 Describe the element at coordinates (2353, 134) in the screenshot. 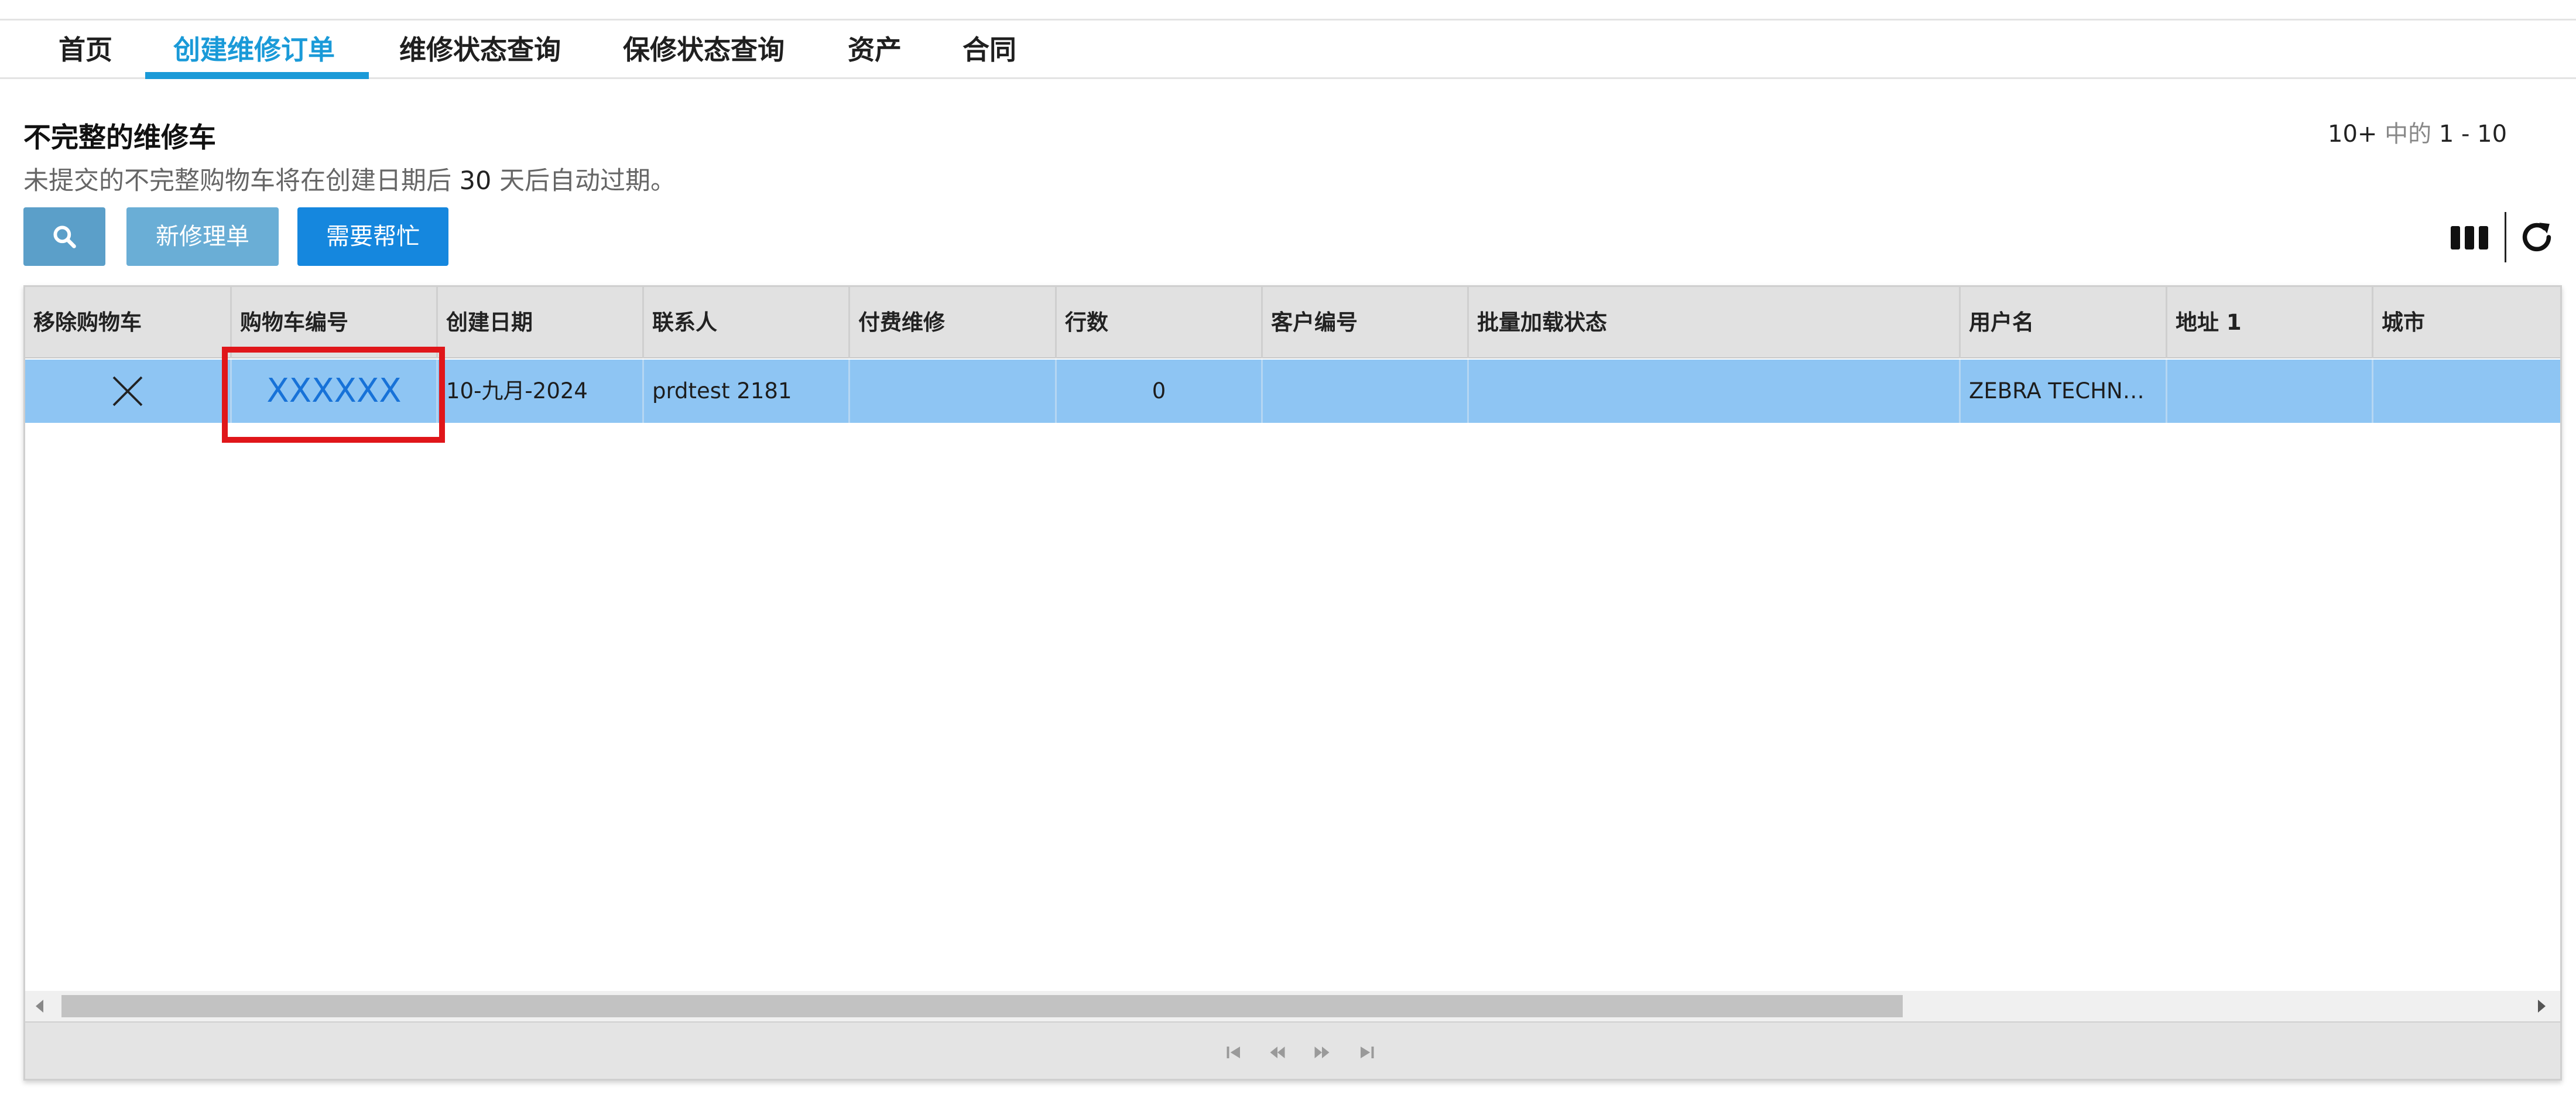

I see `record-total: 10+` at that location.